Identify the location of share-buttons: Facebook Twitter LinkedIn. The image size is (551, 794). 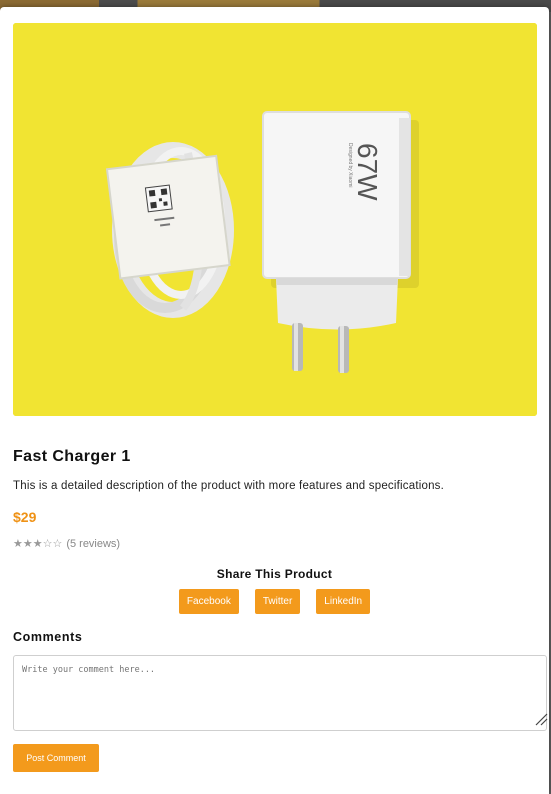
(274, 601).